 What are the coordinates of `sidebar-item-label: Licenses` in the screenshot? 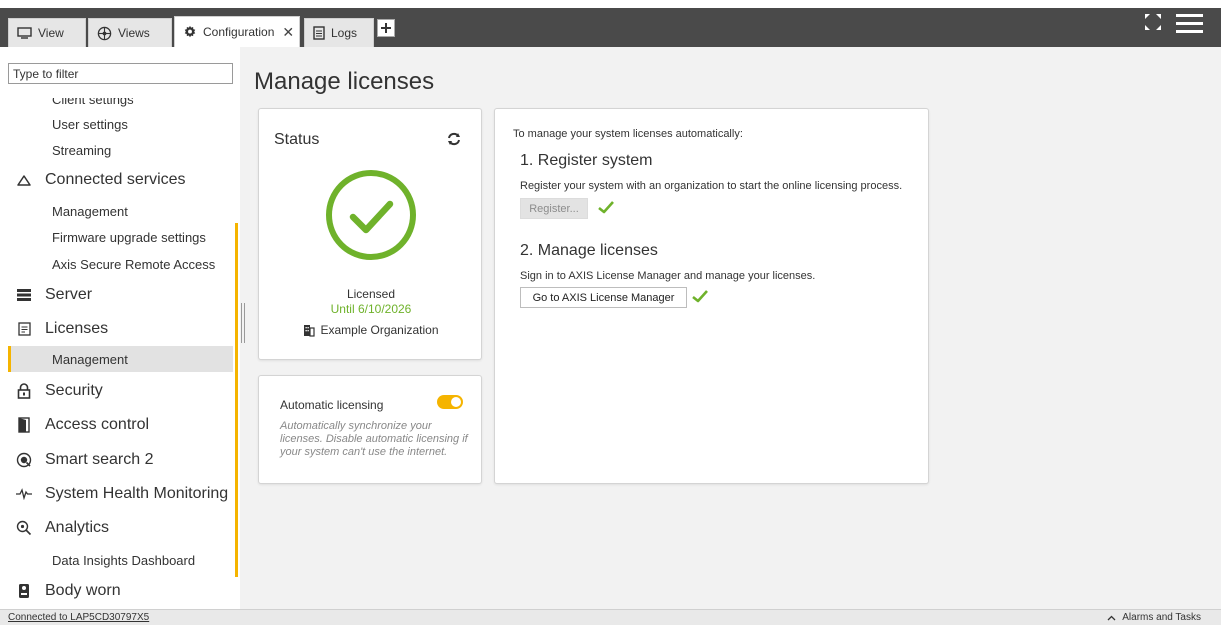 It's located at (77, 328).